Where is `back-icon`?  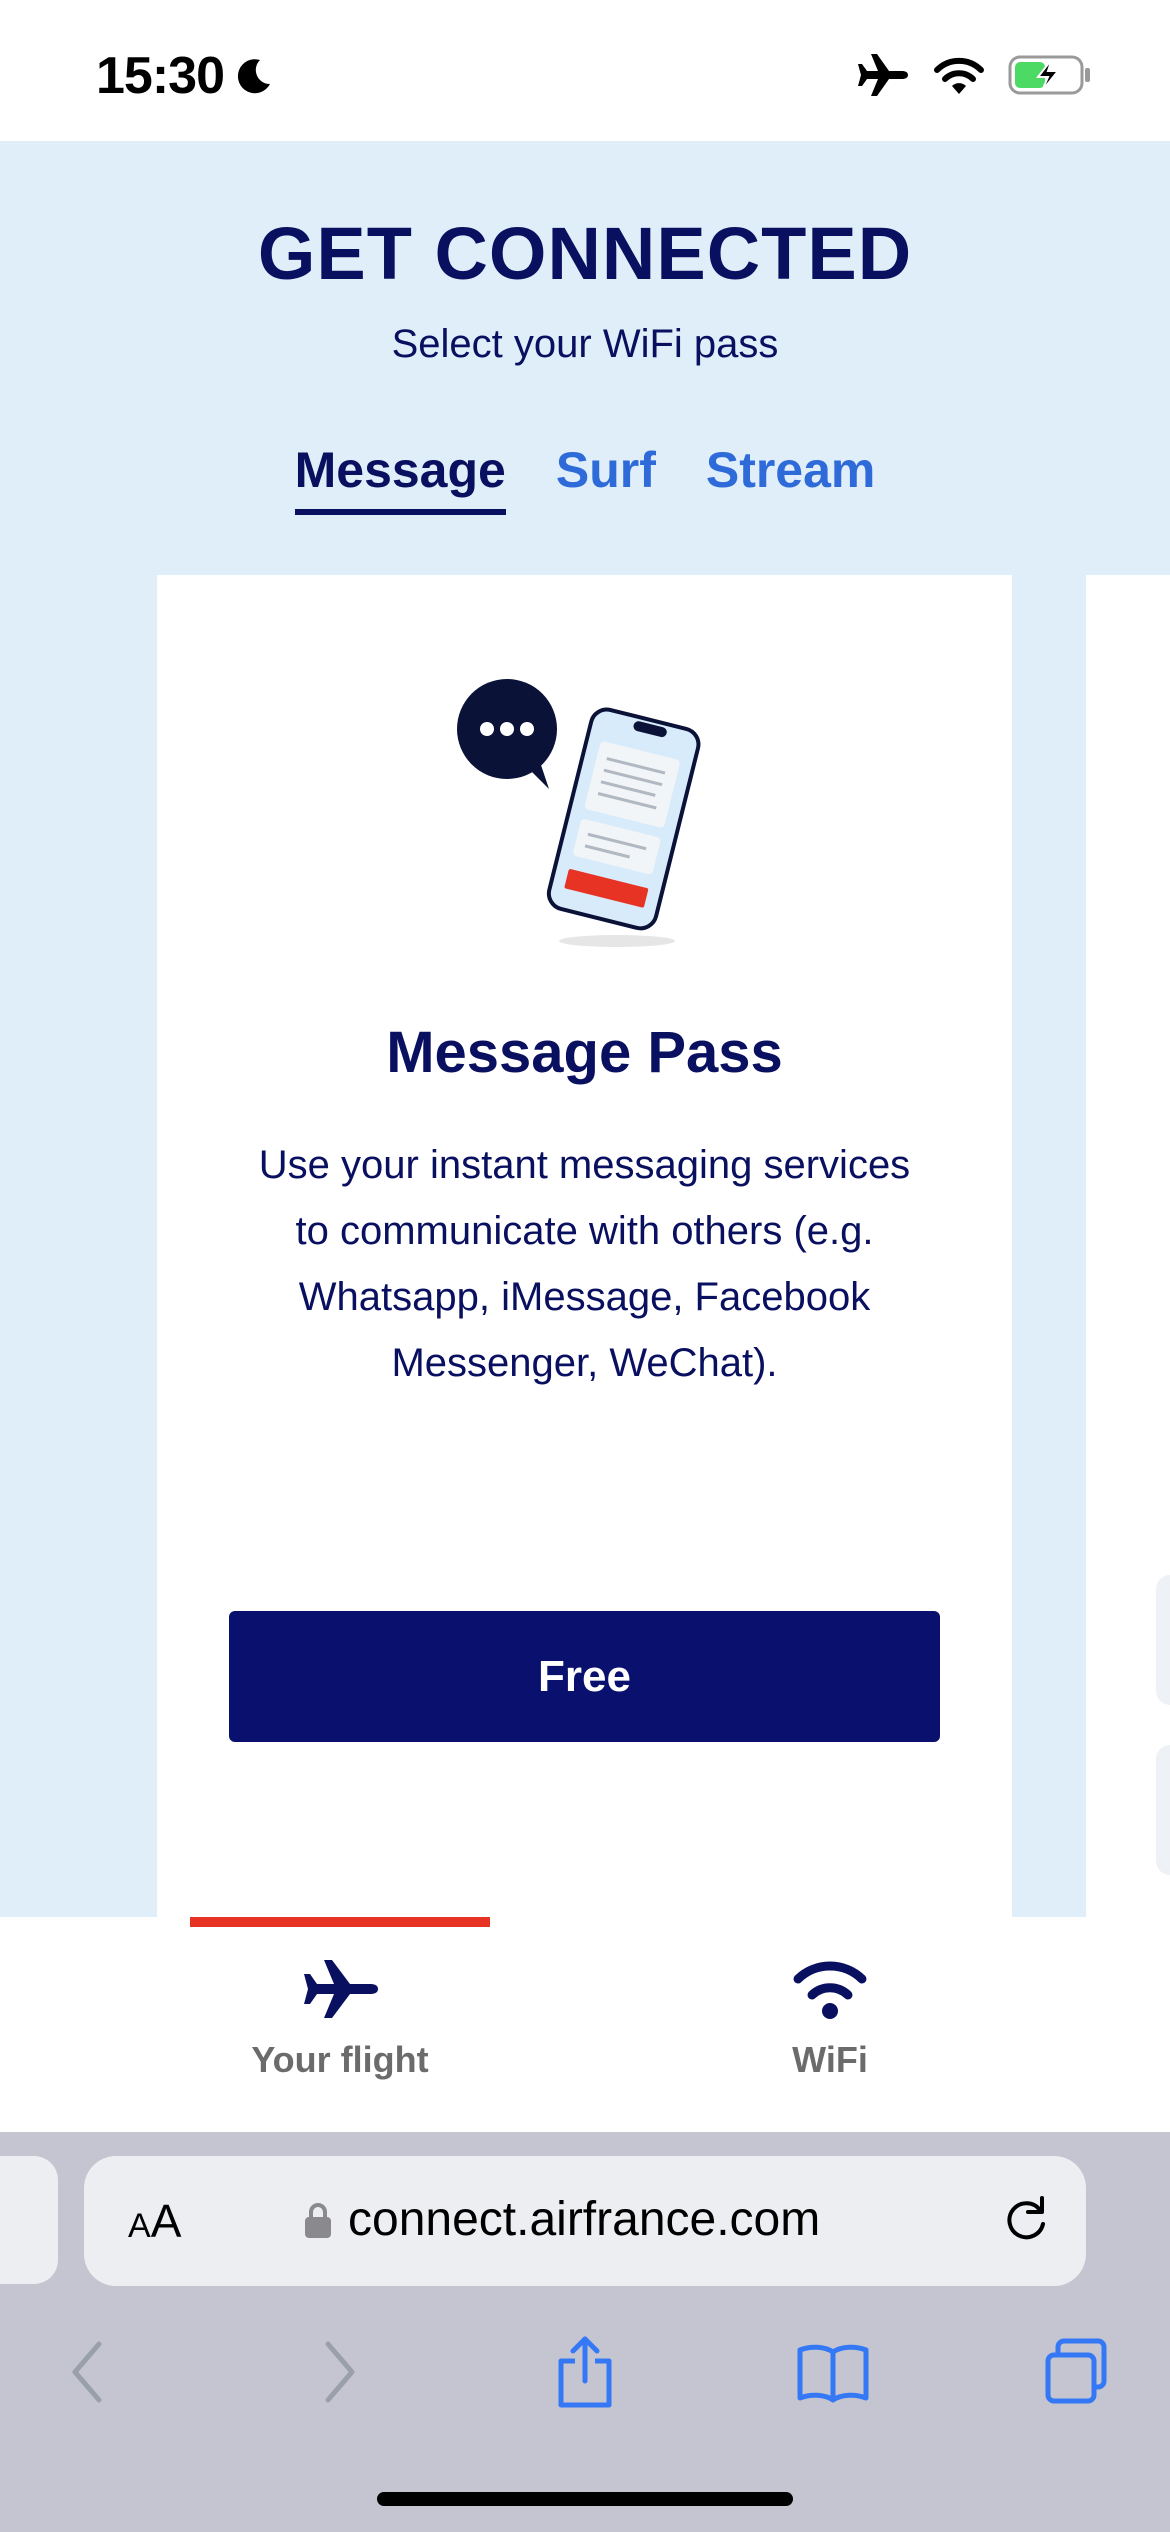
back-icon is located at coordinates (87, 2372).